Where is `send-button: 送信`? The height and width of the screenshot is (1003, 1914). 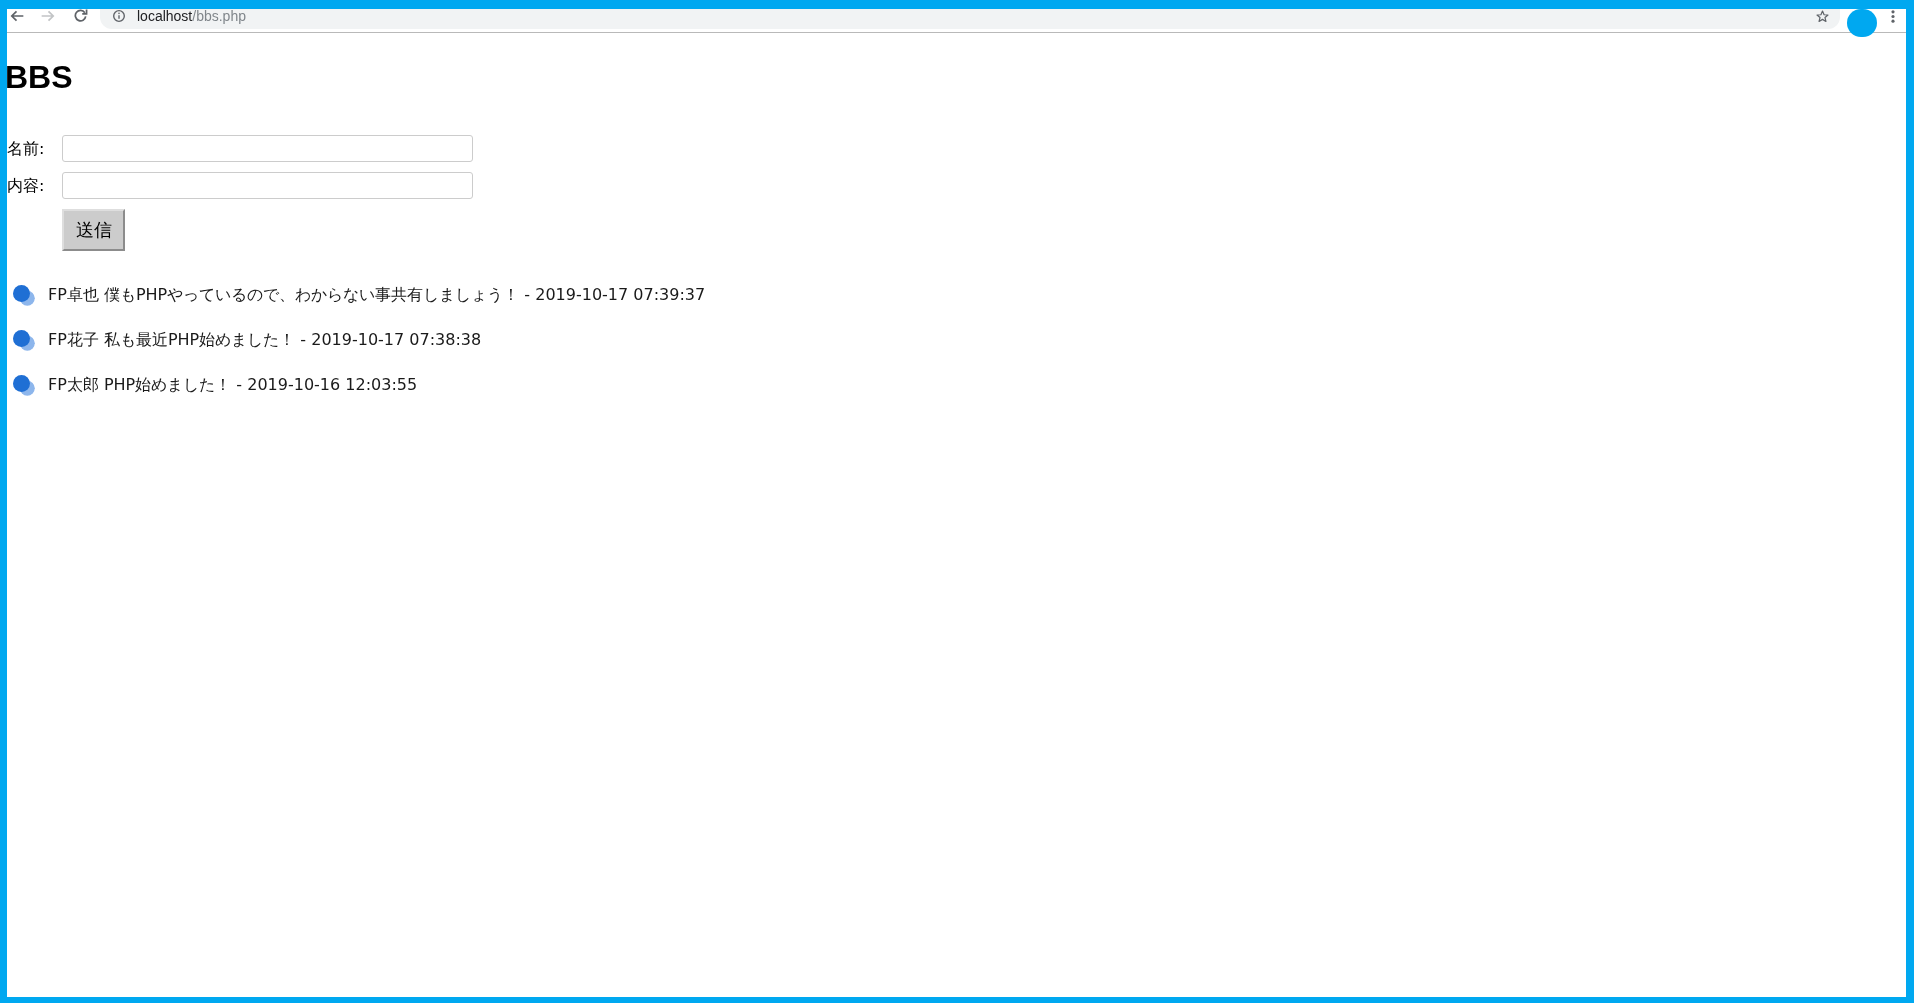 send-button: 送信 is located at coordinates (93, 230).